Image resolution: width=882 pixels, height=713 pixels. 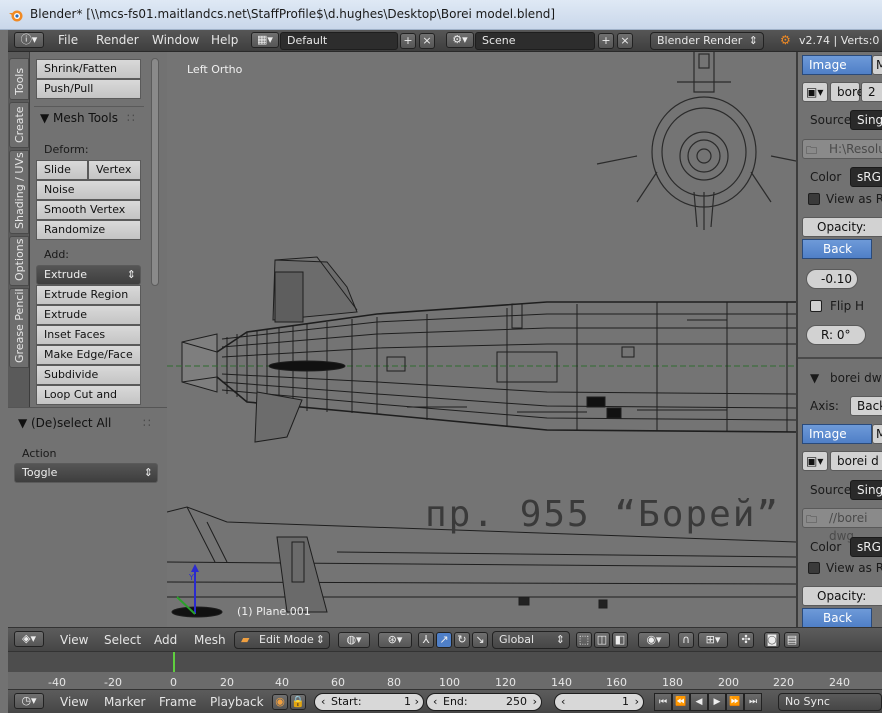 What do you see at coordinates (847, 92) in the screenshot?
I see `image1-name-field: bore` at bounding box center [847, 92].